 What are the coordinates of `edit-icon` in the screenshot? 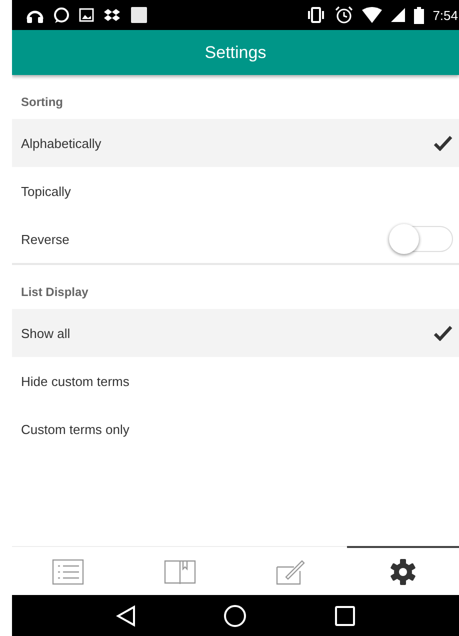 It's located at (291, 571).